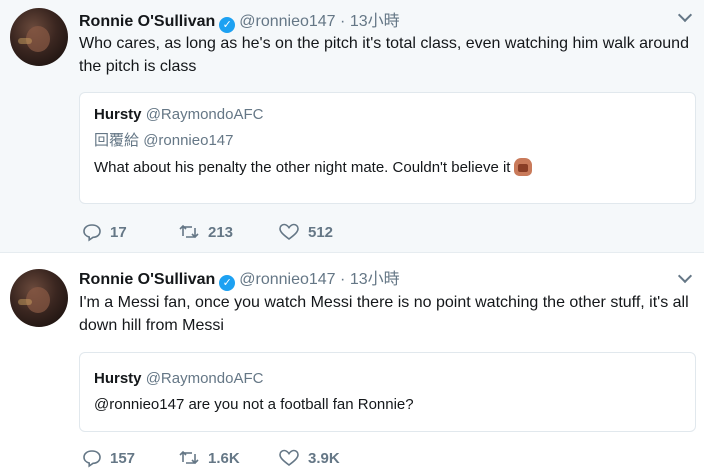 This screenshot has width=704, height=475. What do you see at coordinates (118, 232) in the screenshot?
I see `reply-count: 17` at bounding box center [118, 232].